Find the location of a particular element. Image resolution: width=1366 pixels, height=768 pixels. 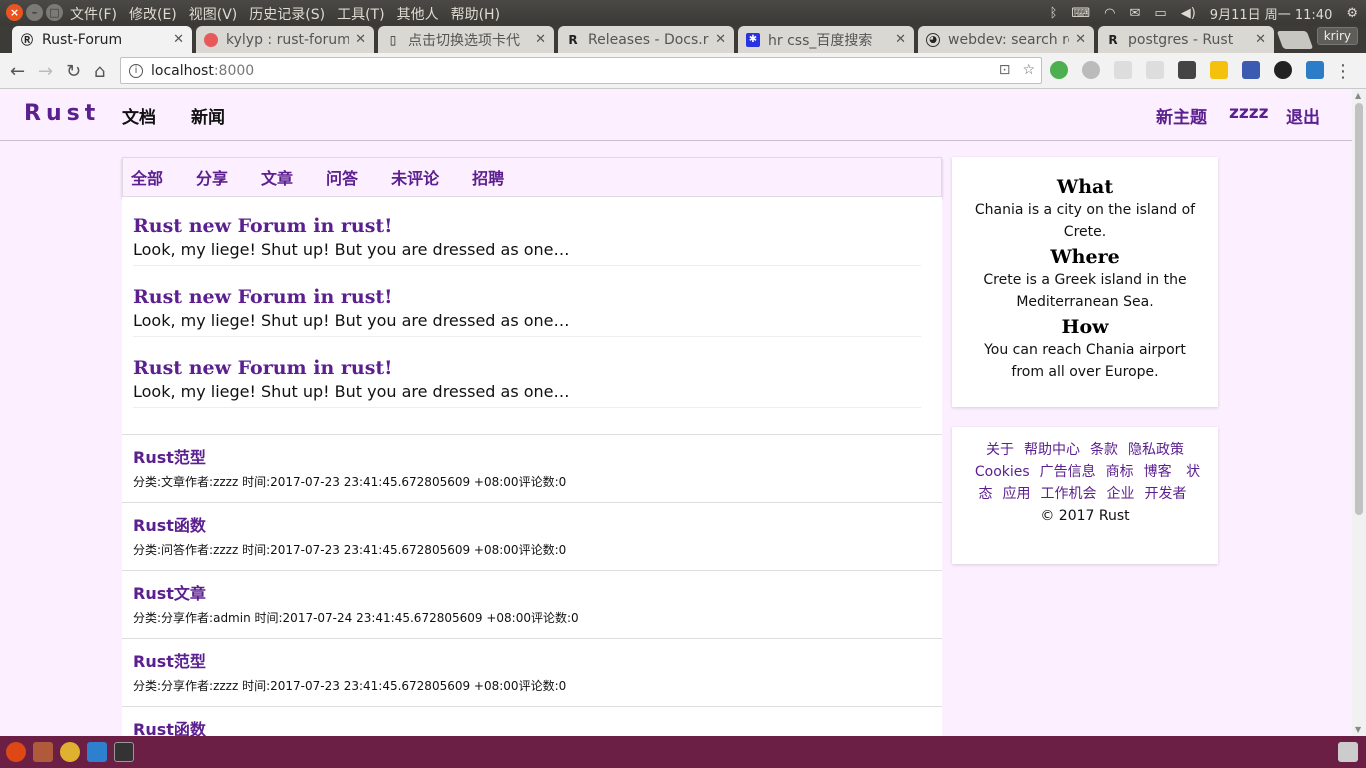

maximize-window-button: □ is located at coordinates (54, 12).